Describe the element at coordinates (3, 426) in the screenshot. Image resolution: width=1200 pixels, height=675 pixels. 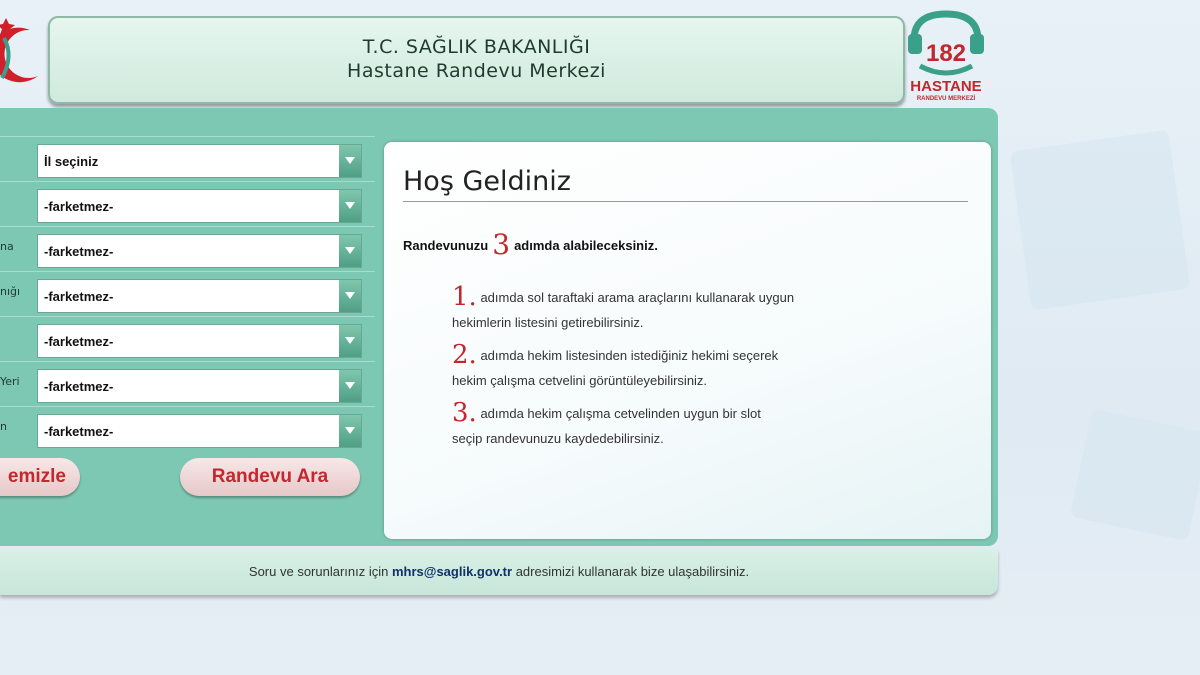
I see `field-label: n` at that location.